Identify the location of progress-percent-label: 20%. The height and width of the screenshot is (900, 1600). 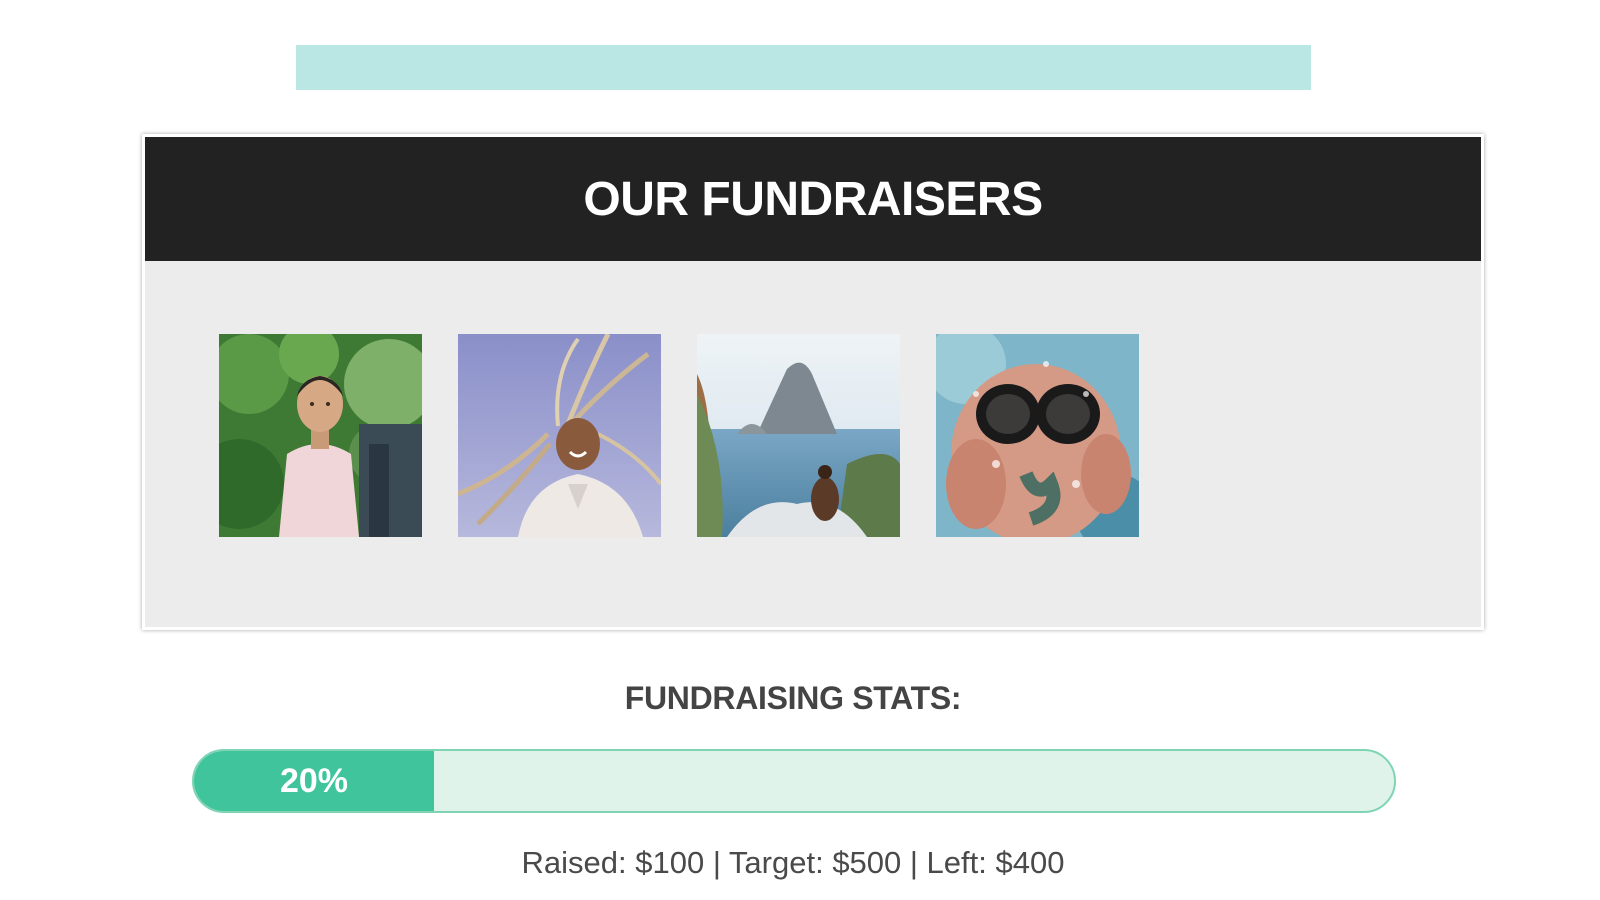
(314, 780).